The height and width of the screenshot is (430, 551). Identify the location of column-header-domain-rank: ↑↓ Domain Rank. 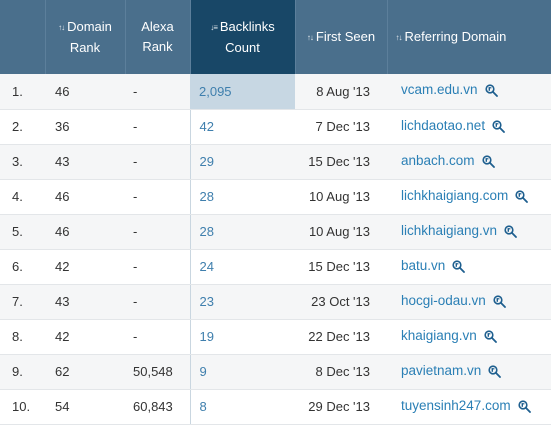
(85, 37).